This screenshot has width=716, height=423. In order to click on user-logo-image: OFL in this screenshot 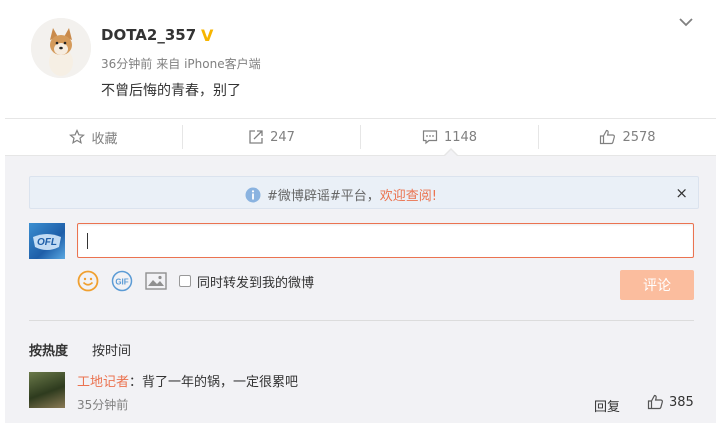, I will do `click(47, 242)`.